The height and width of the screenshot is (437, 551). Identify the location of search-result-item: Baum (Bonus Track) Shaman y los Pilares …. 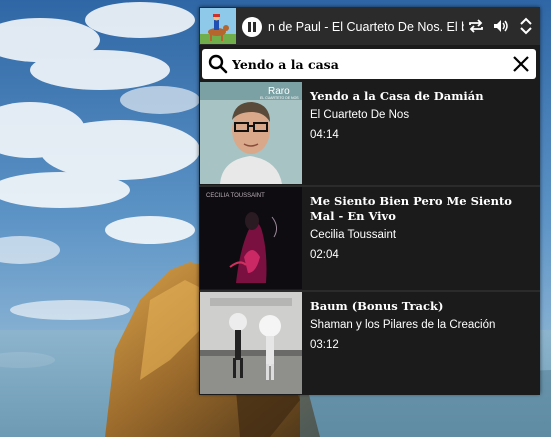
(369, 343).